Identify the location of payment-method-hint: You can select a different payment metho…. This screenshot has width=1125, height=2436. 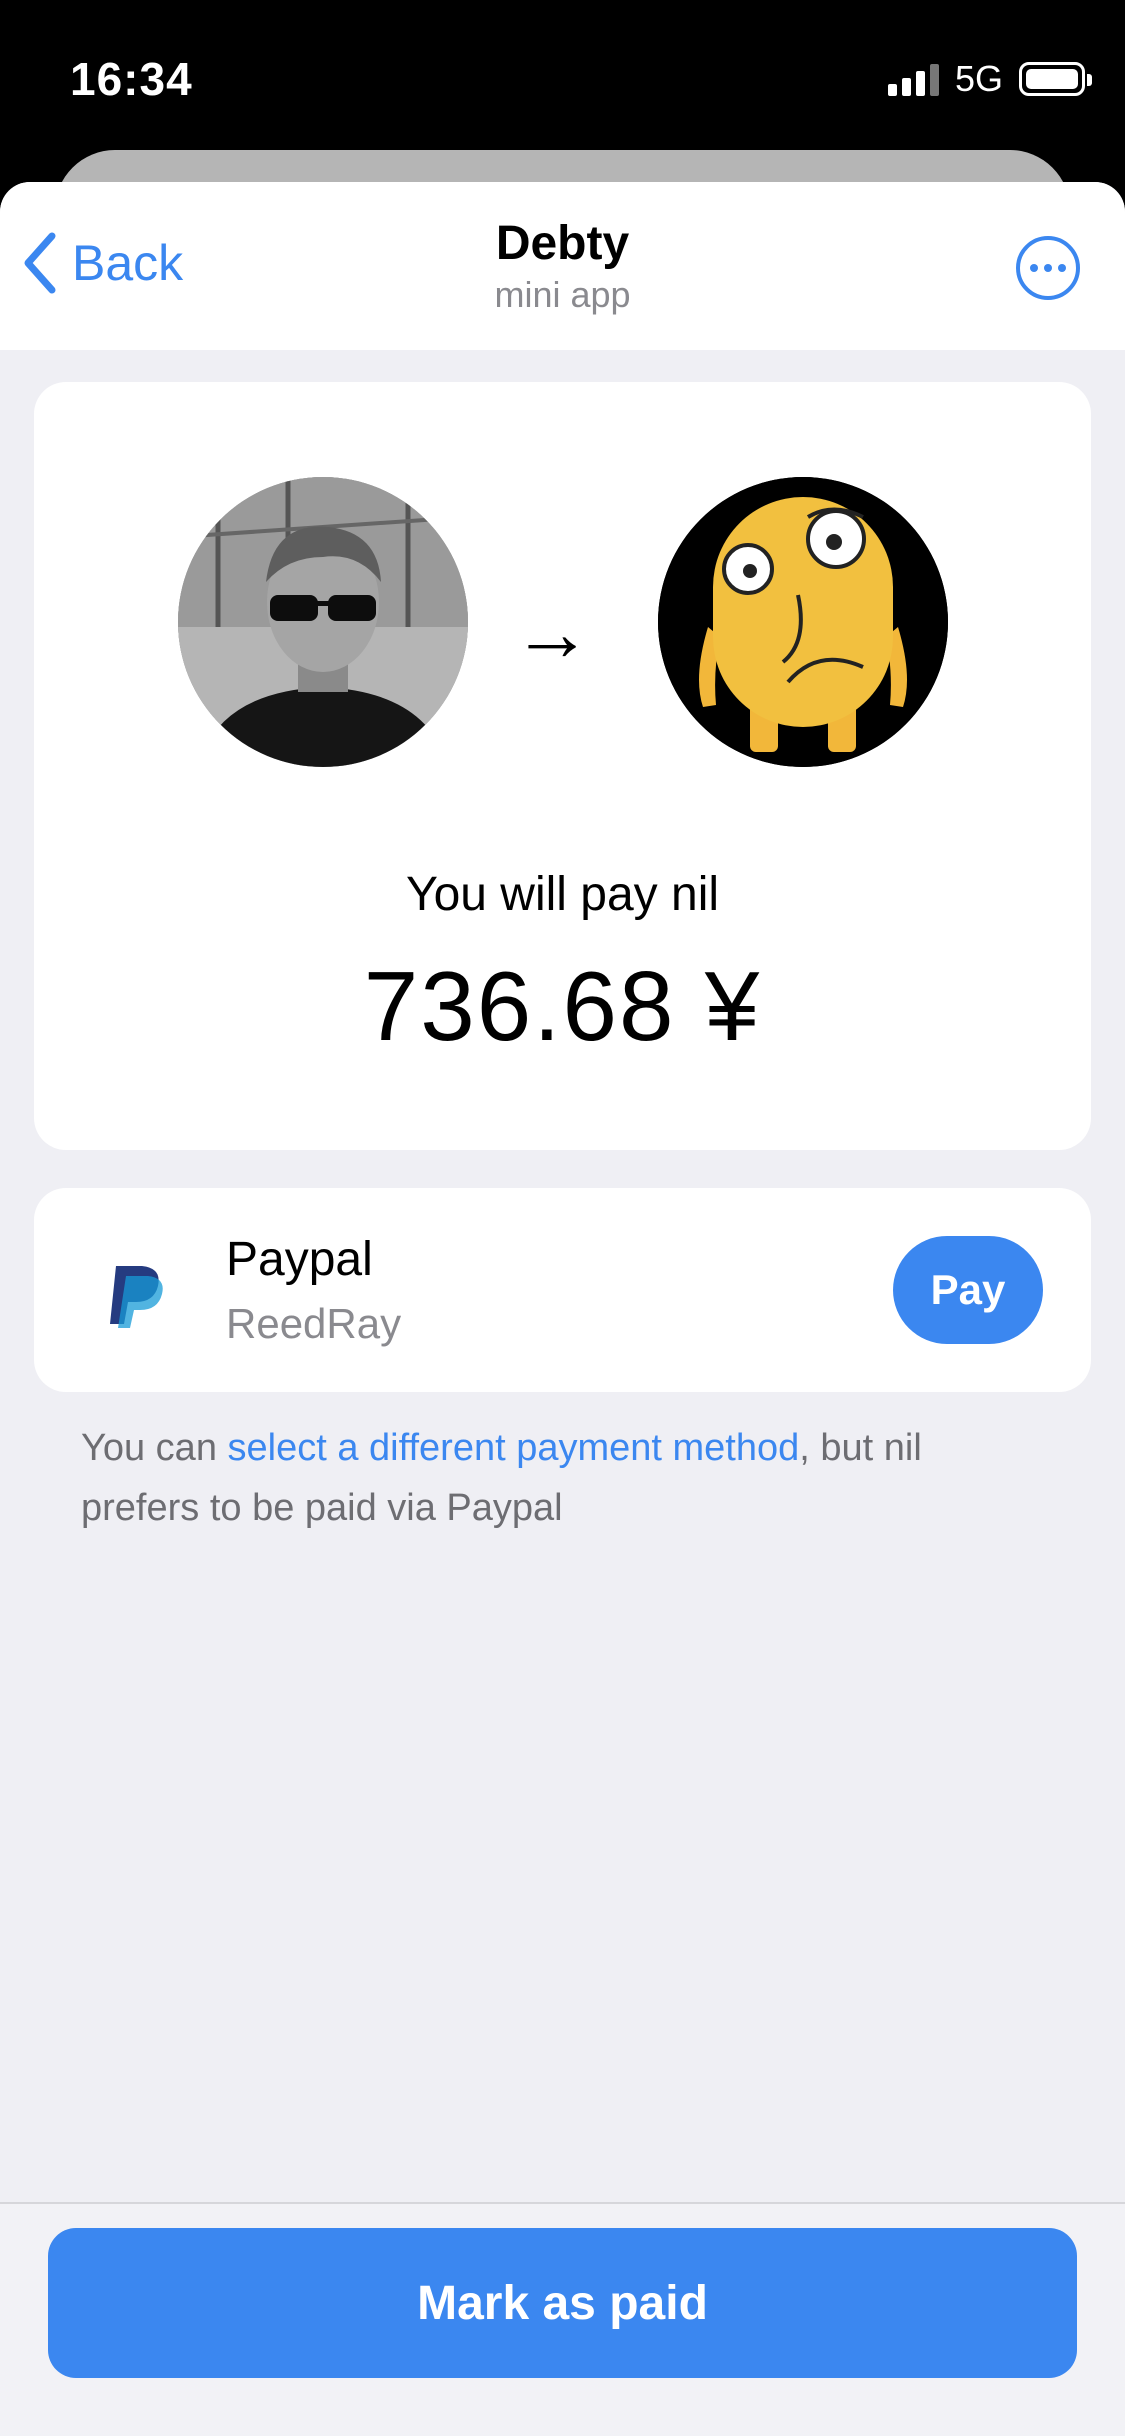
(561, 1478).